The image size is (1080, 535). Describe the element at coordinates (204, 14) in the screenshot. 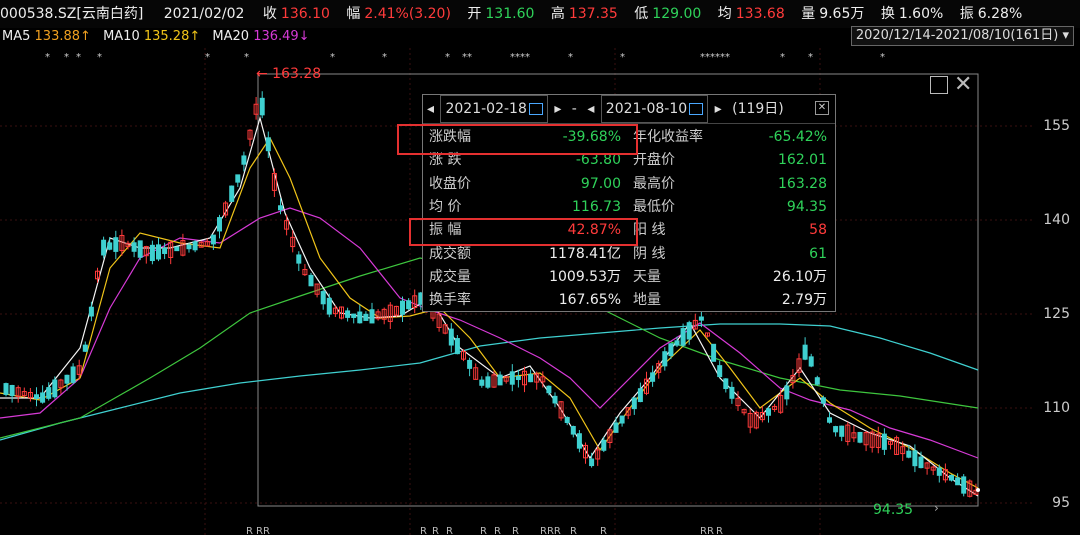

I see `quote-date: 2021/02/02` at that location.